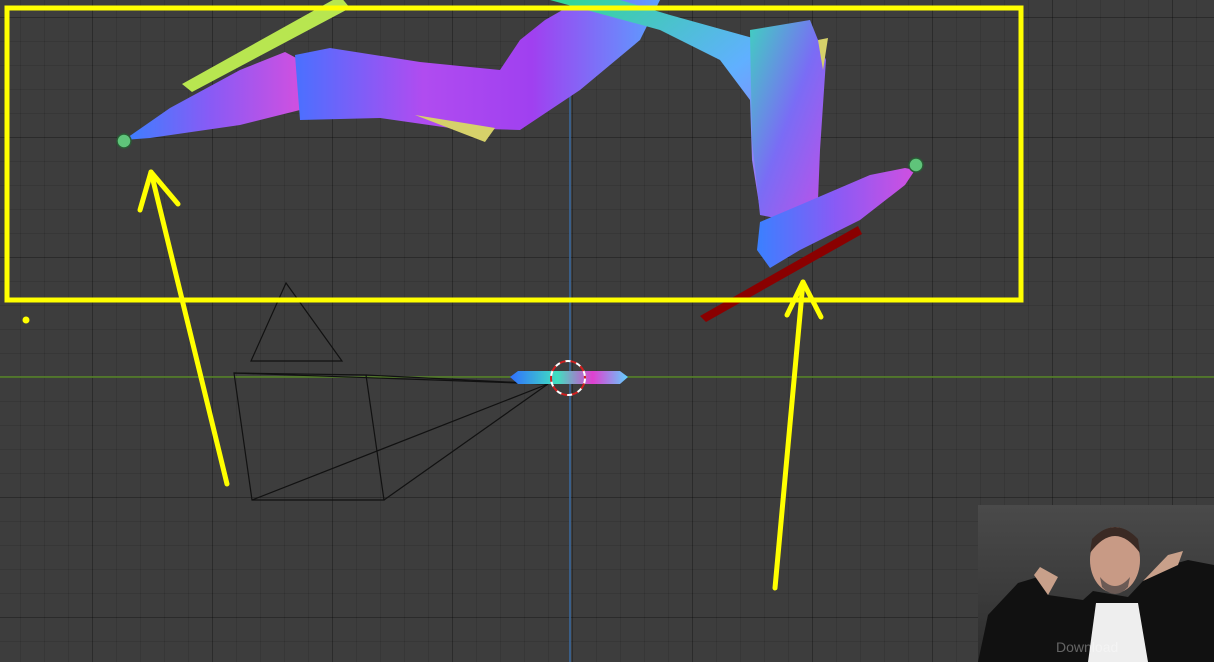  What do you see at coordinates (916, 165) in the screenshot?
I see `ik-target-front` at bounding box center [916, 165].